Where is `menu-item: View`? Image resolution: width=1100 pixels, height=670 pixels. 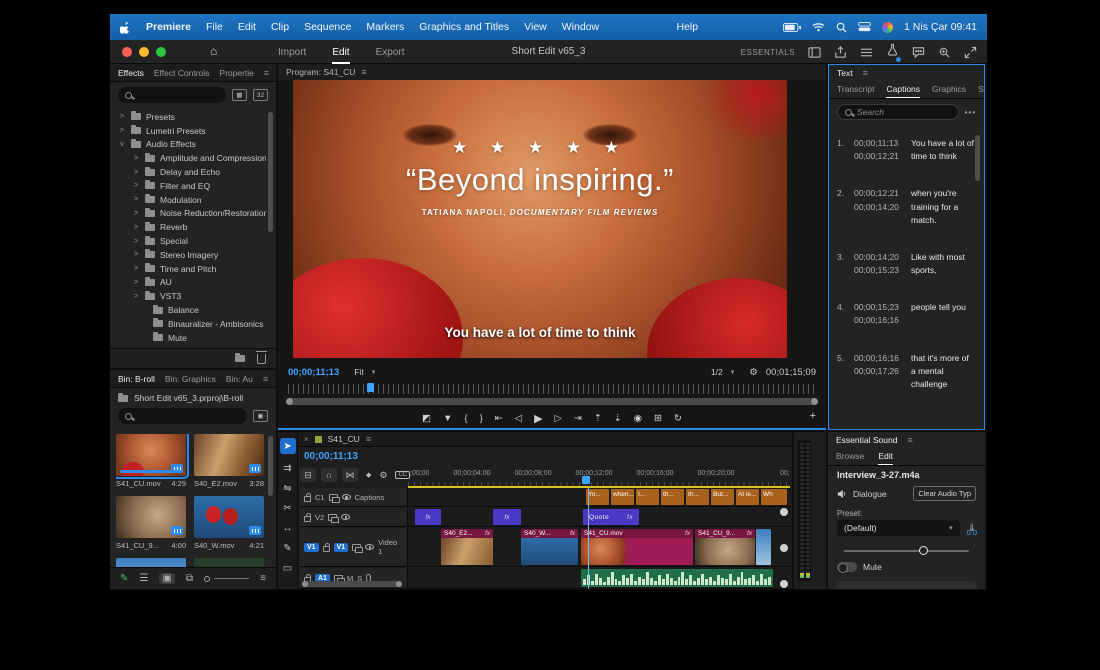 menu-item: View is located at coordinates (535, 27).